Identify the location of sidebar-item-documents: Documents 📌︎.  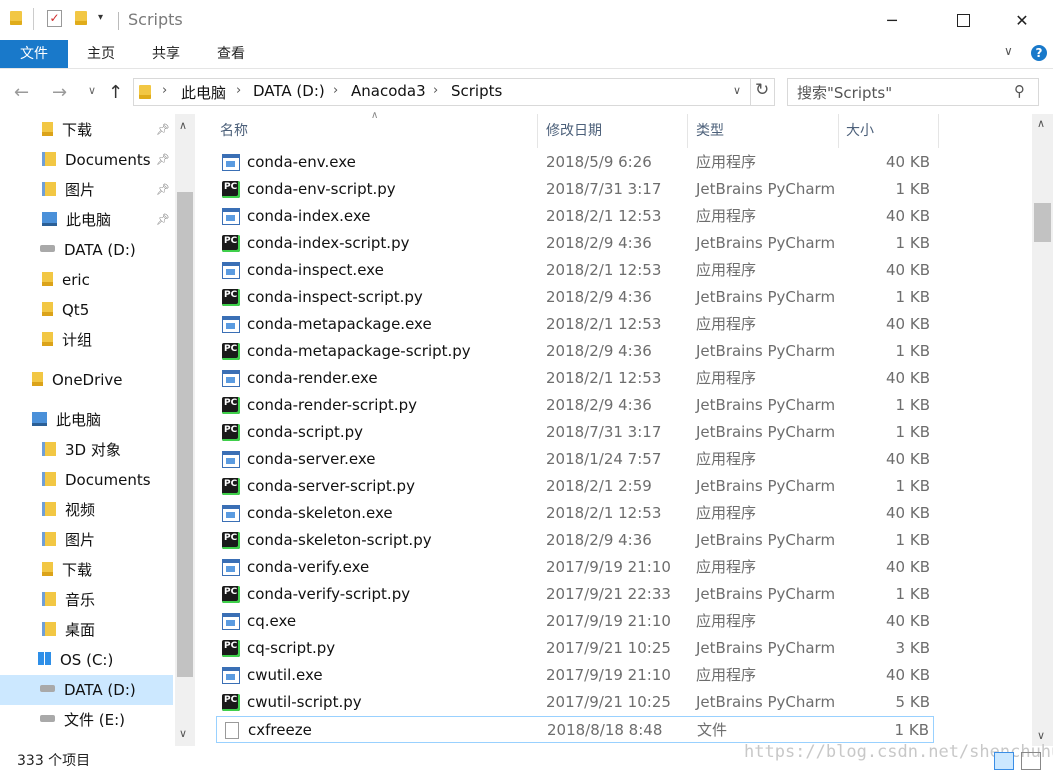
(106, 160).